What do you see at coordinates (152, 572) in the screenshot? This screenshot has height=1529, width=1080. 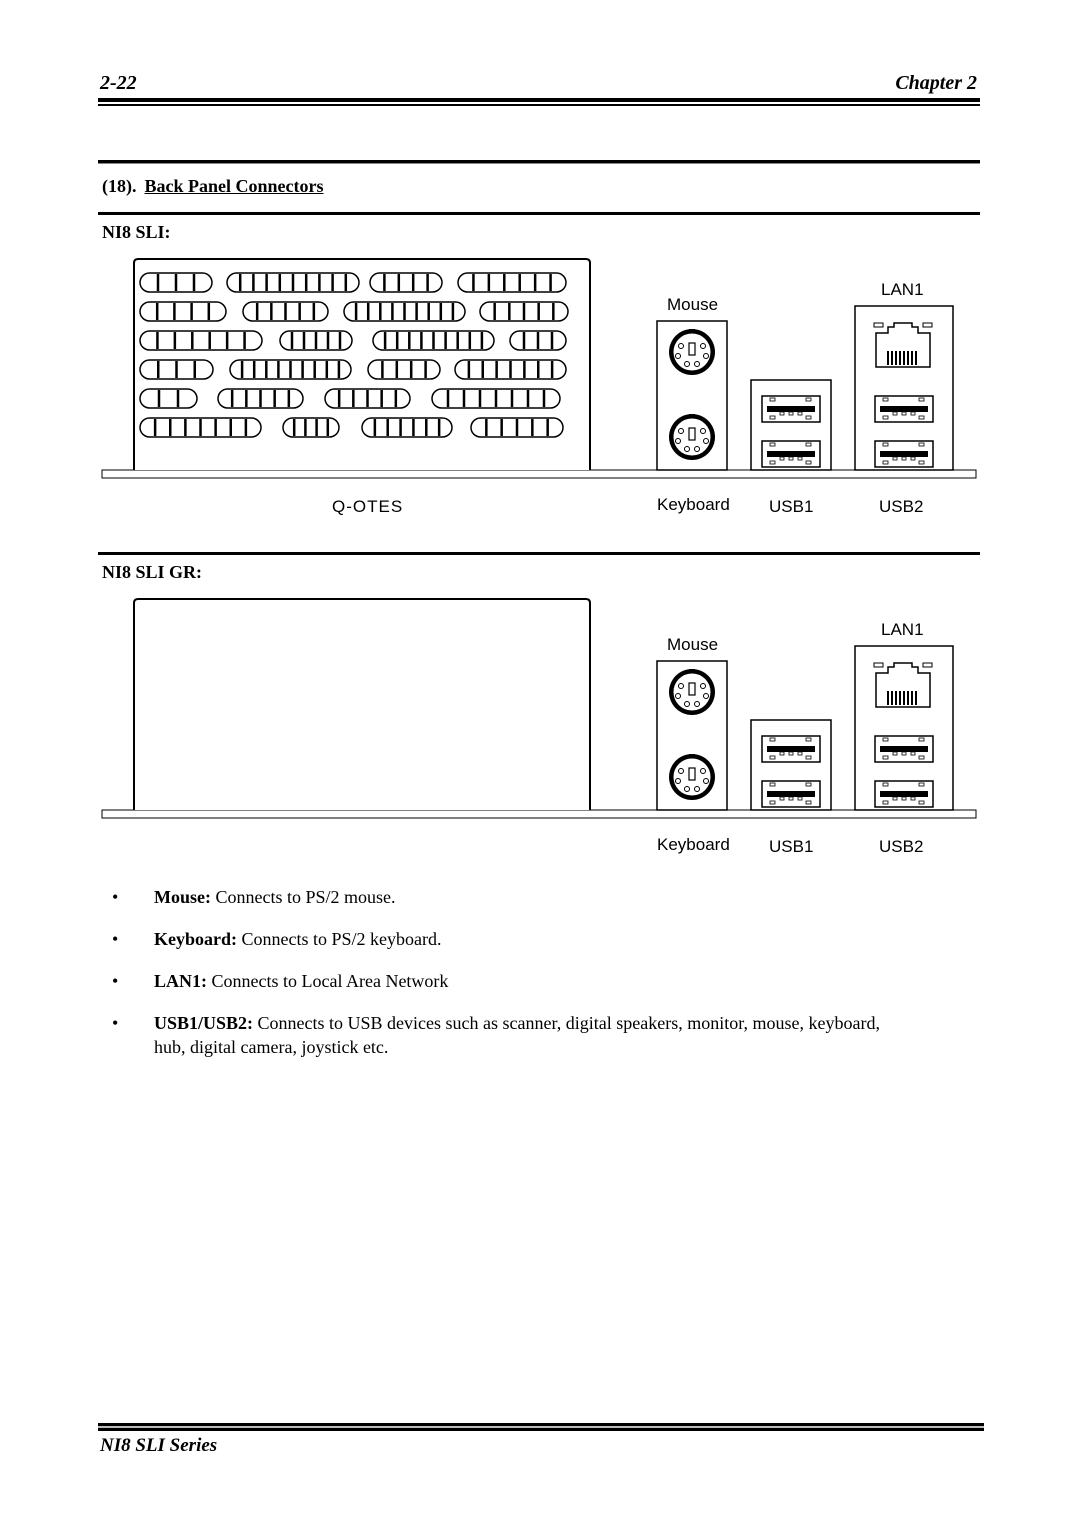 I see `model-title-ni8-sli-gr: NI8 SLI GR:` at bounding box center [152, 572].